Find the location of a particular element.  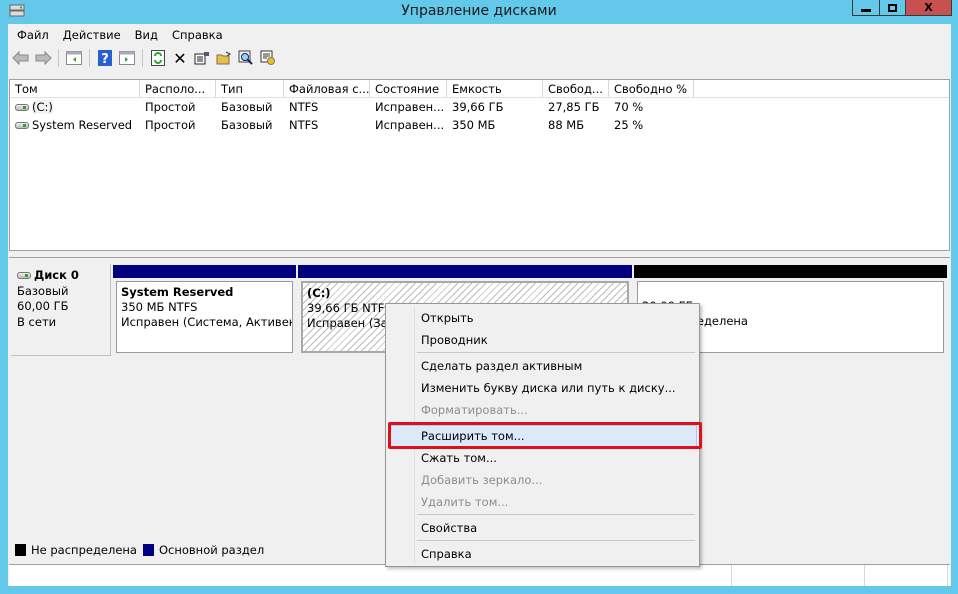

legend: Не распределена Основной раздел is located at coordinates (142, 550).